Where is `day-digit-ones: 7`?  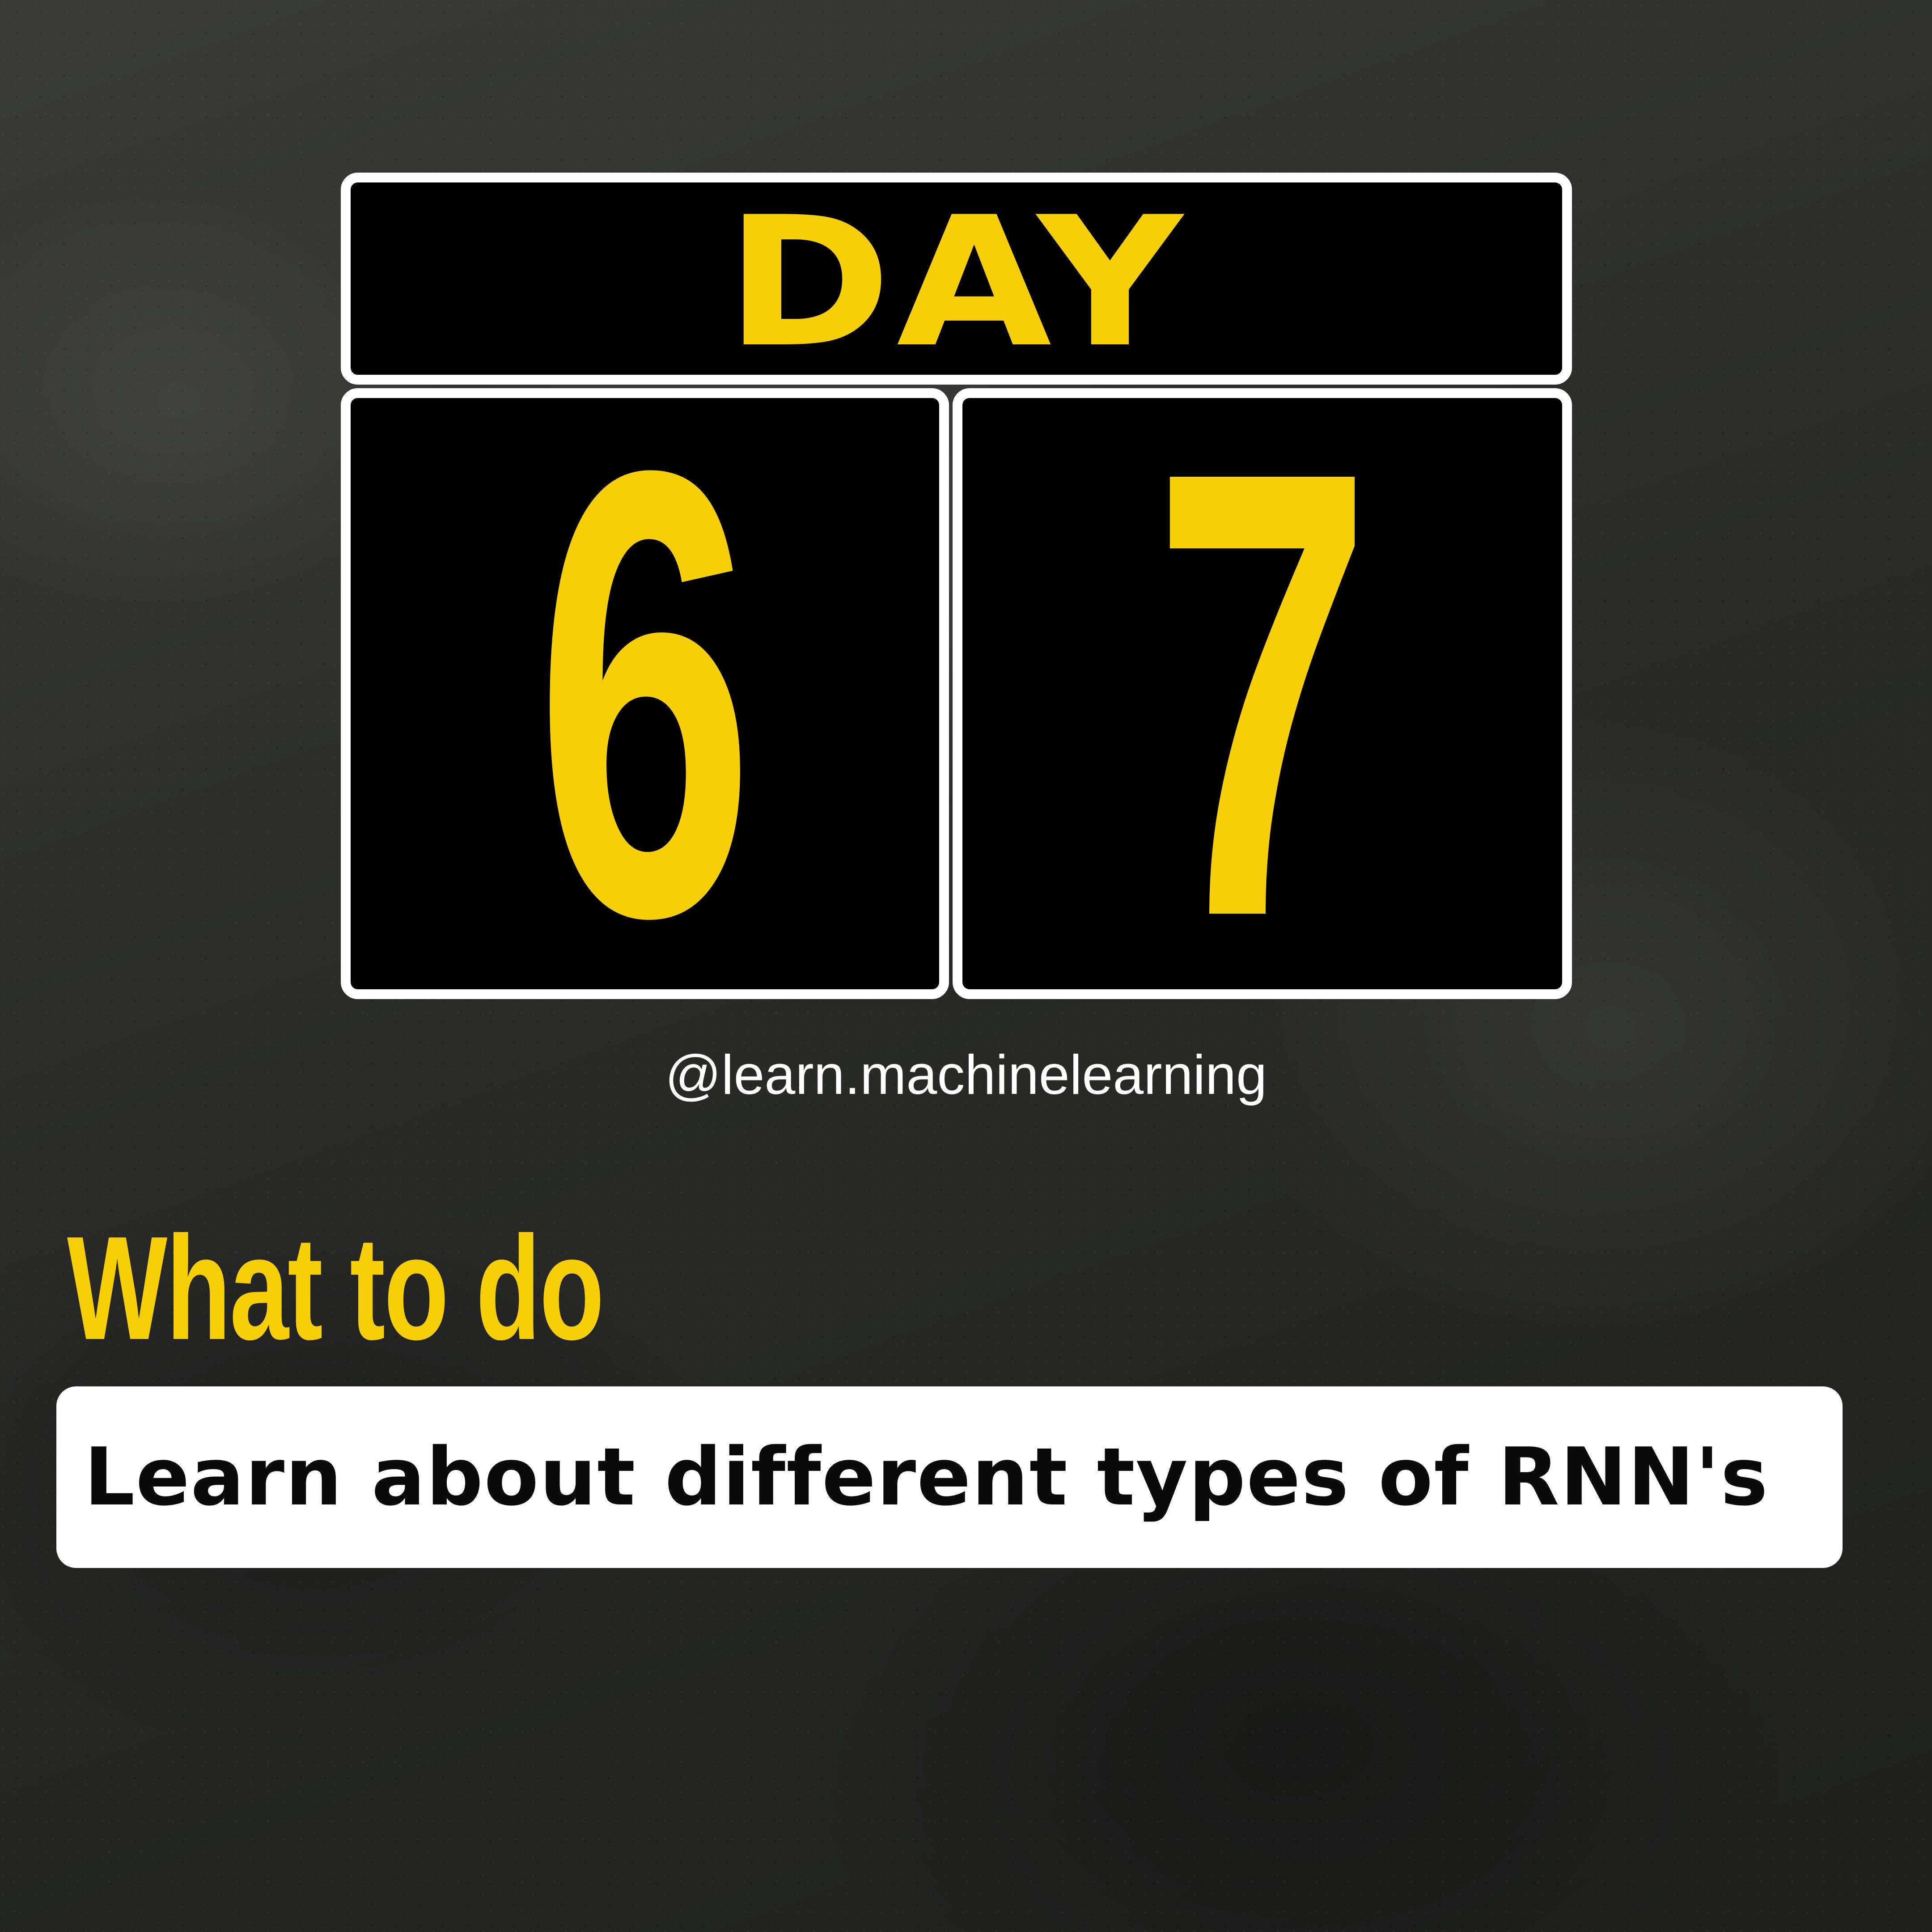 day-digit-ones: 7 is located at coordinates (1262, 693).